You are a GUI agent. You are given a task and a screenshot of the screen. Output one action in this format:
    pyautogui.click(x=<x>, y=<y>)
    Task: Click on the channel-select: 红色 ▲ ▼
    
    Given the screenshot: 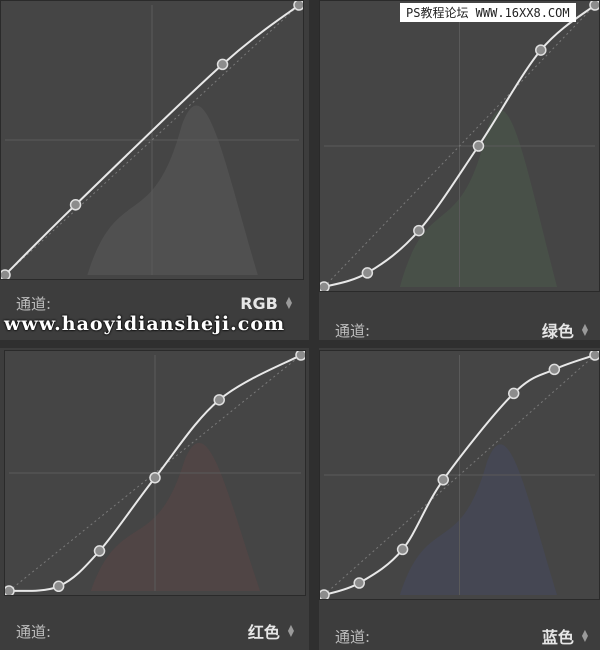 What is the action you would take?
    pyautogui.click(x=271, y=631)
    